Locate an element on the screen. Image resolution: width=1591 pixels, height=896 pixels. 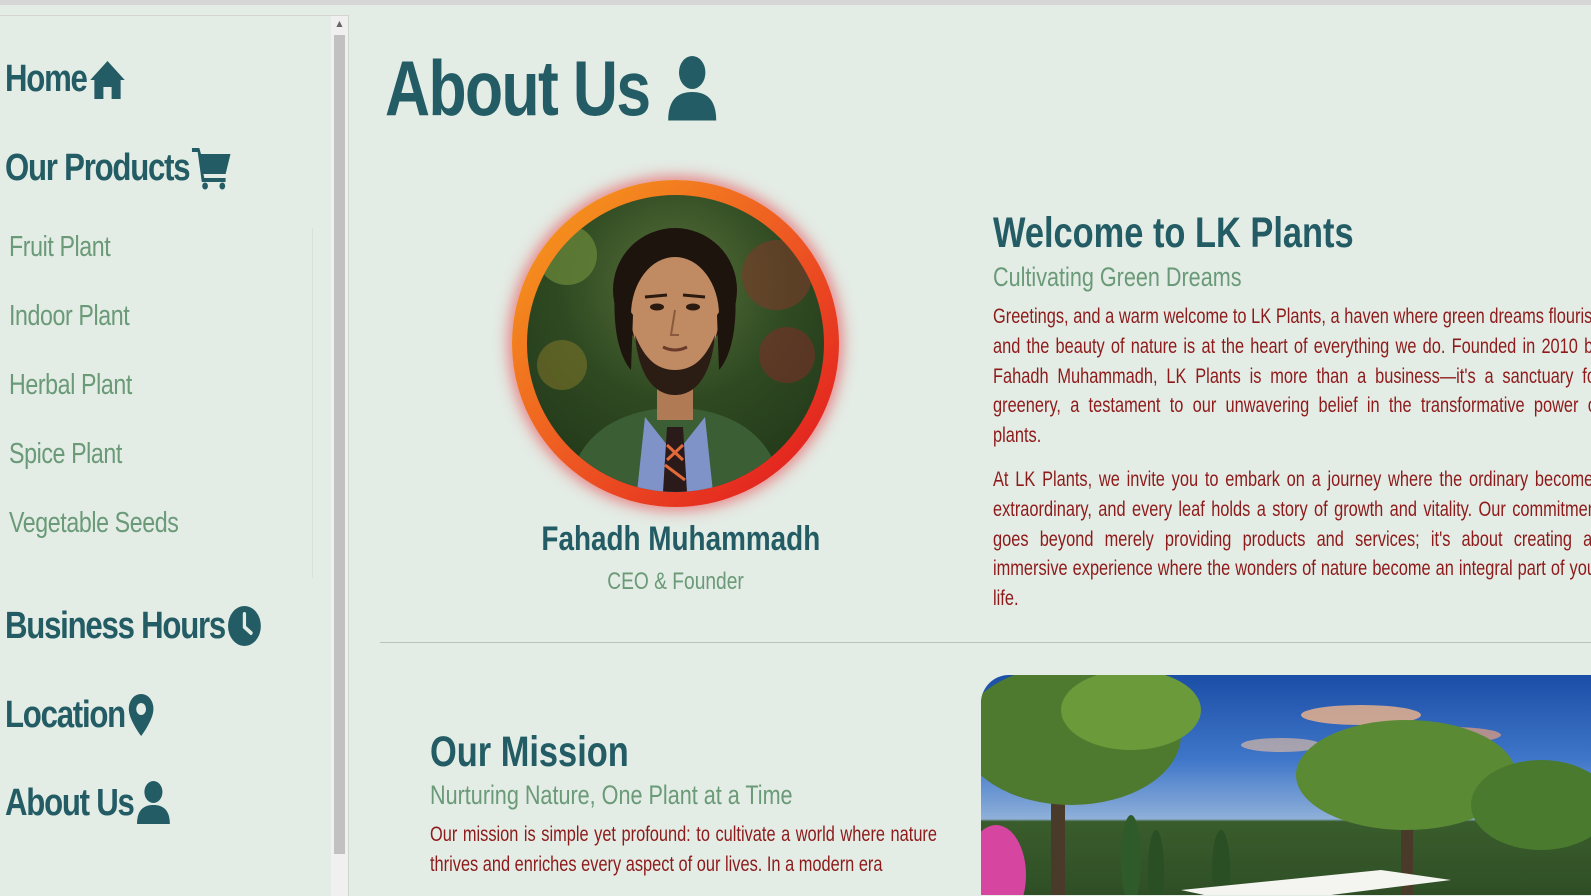
map-pin-icon is located at coordinates (141, 715).